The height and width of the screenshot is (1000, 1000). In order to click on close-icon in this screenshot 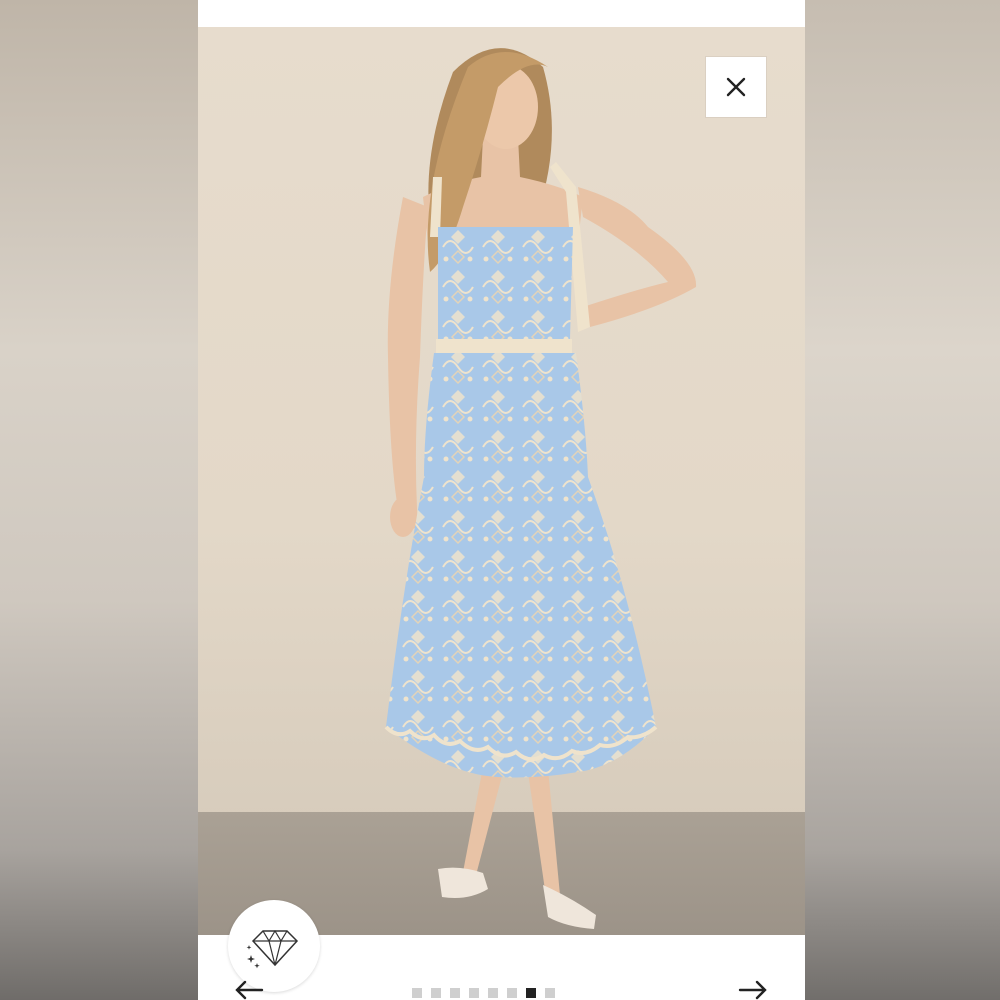, I will do `click(736, 87)`.